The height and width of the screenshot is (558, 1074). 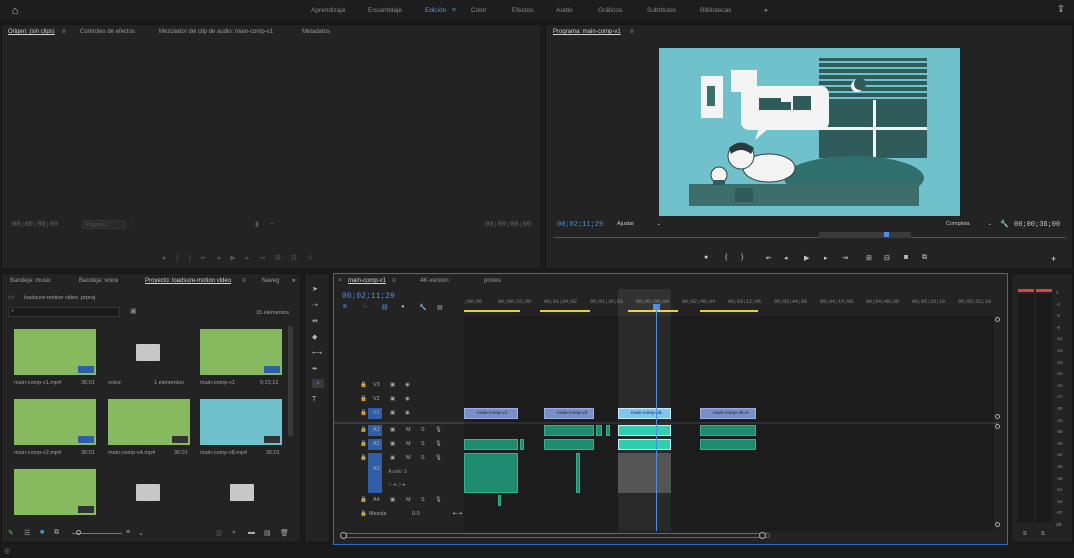 I want to click on workspace-tab-bibliotecas: Bibliotecas, so click(x=715, y=10).